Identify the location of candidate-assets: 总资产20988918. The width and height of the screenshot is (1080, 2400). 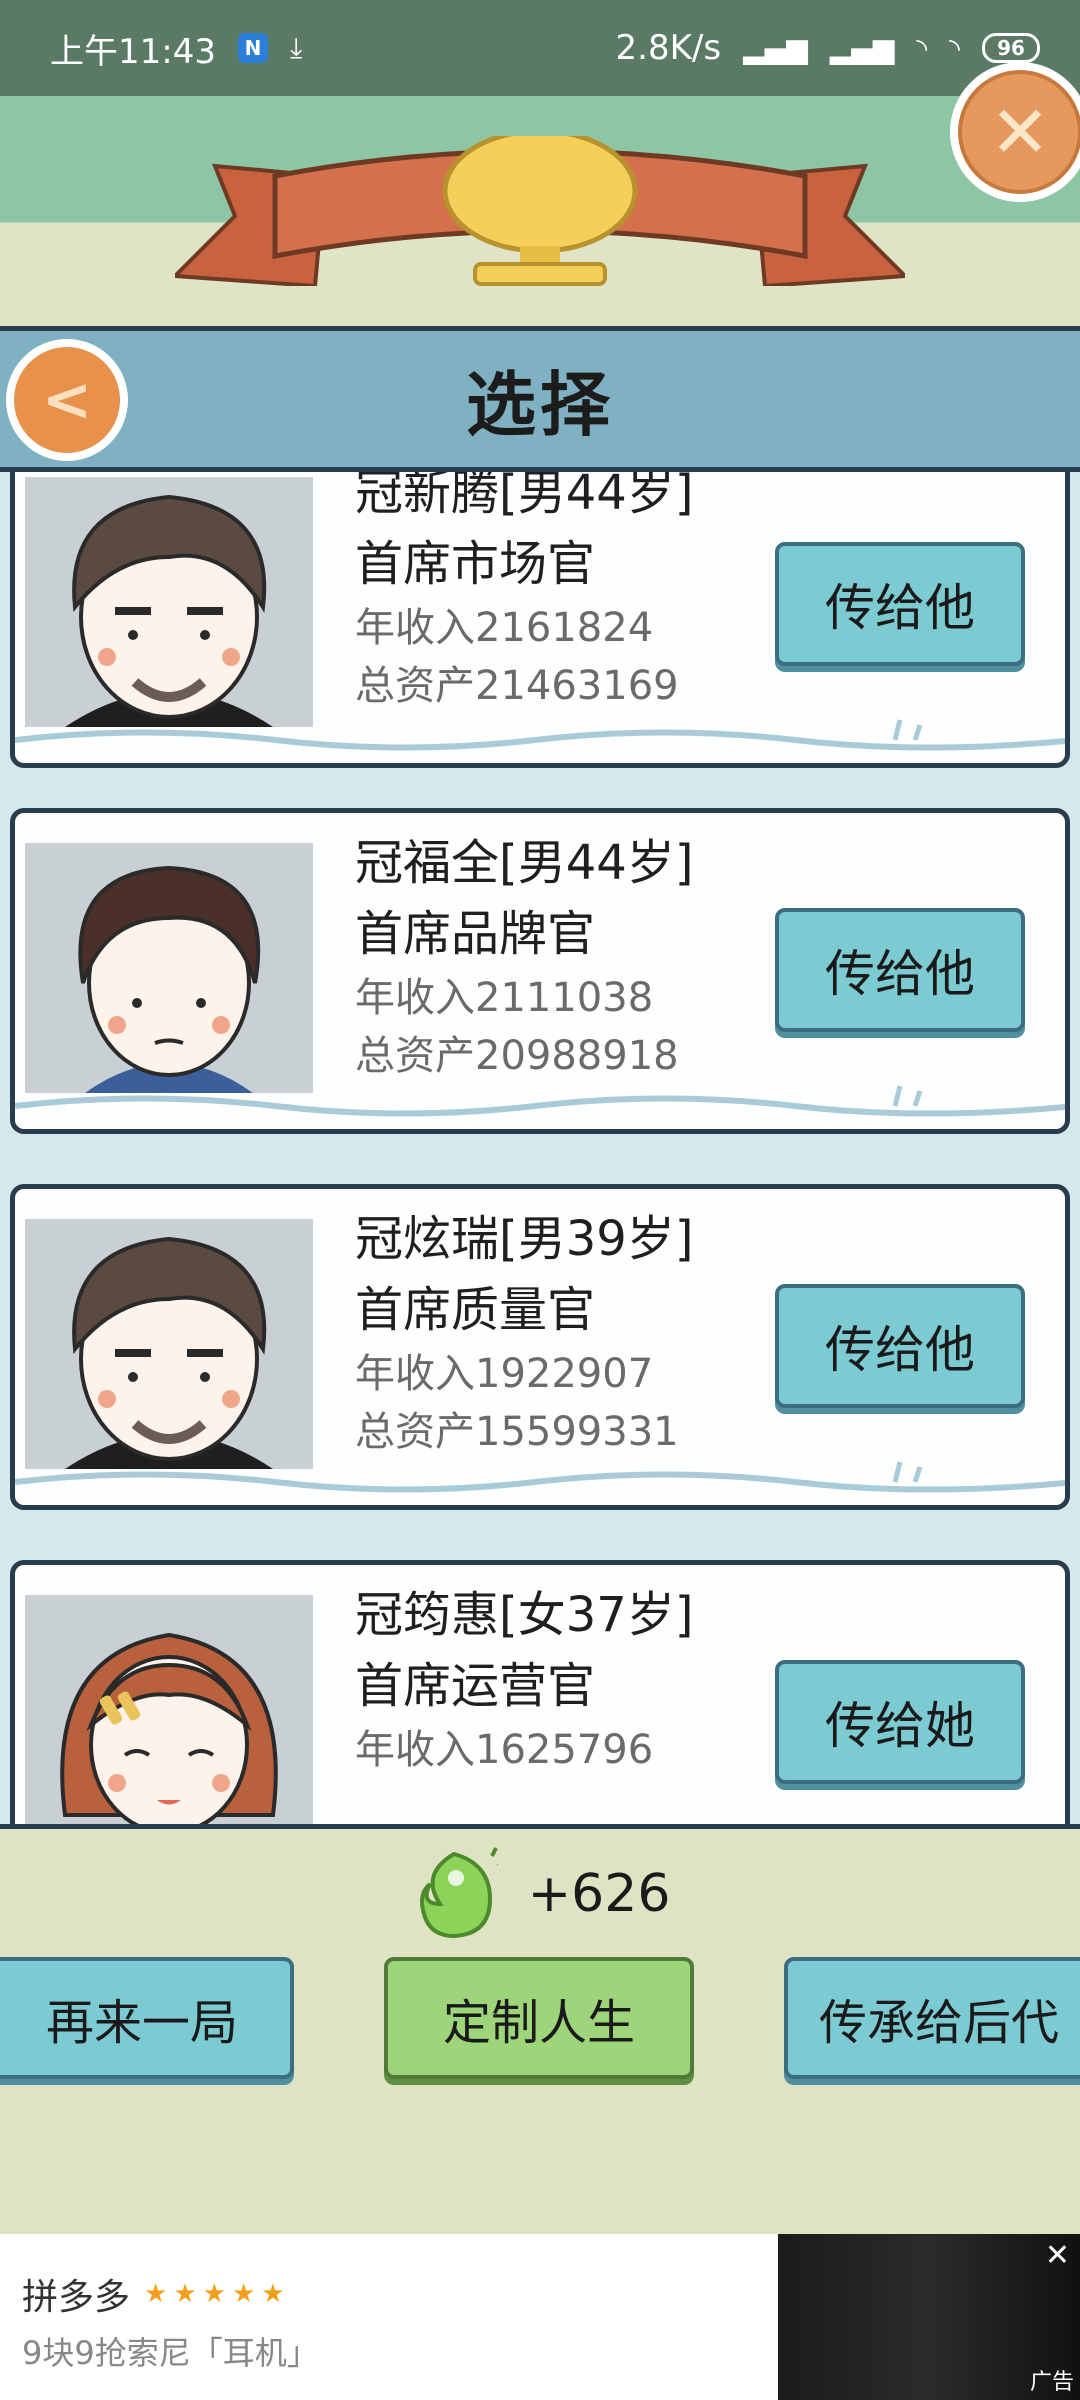
(517, 1056).